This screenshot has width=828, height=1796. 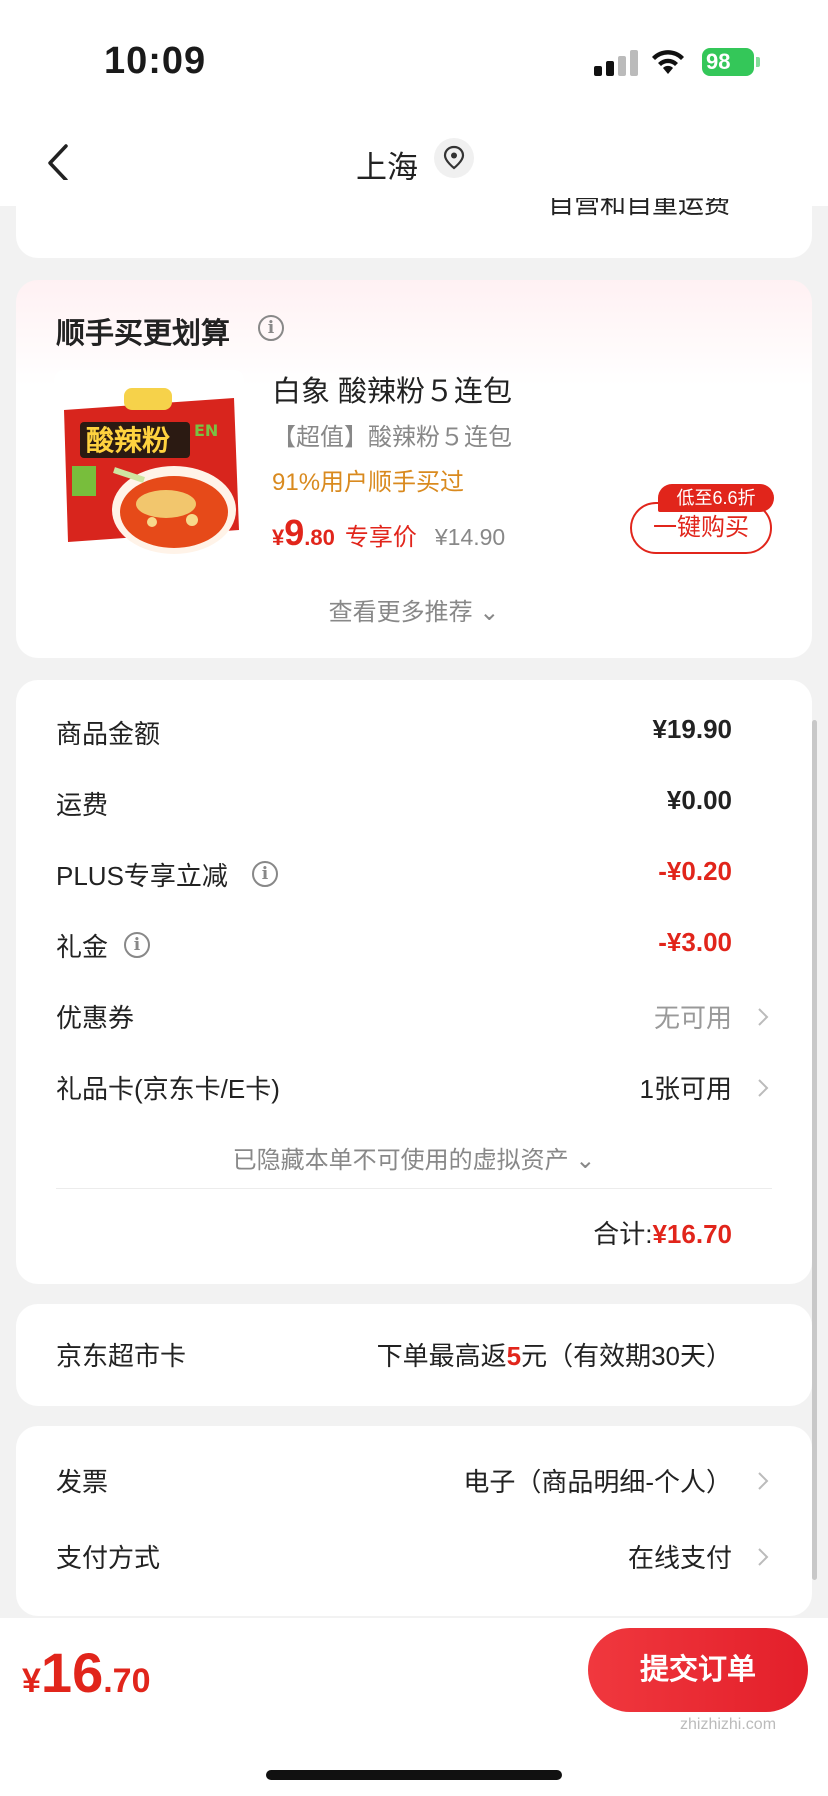 What do you see at coordinates (638, 207) in the screenshot?
I see `previous-section-text: 自营和自重运费` at bounding box center [638, 207].